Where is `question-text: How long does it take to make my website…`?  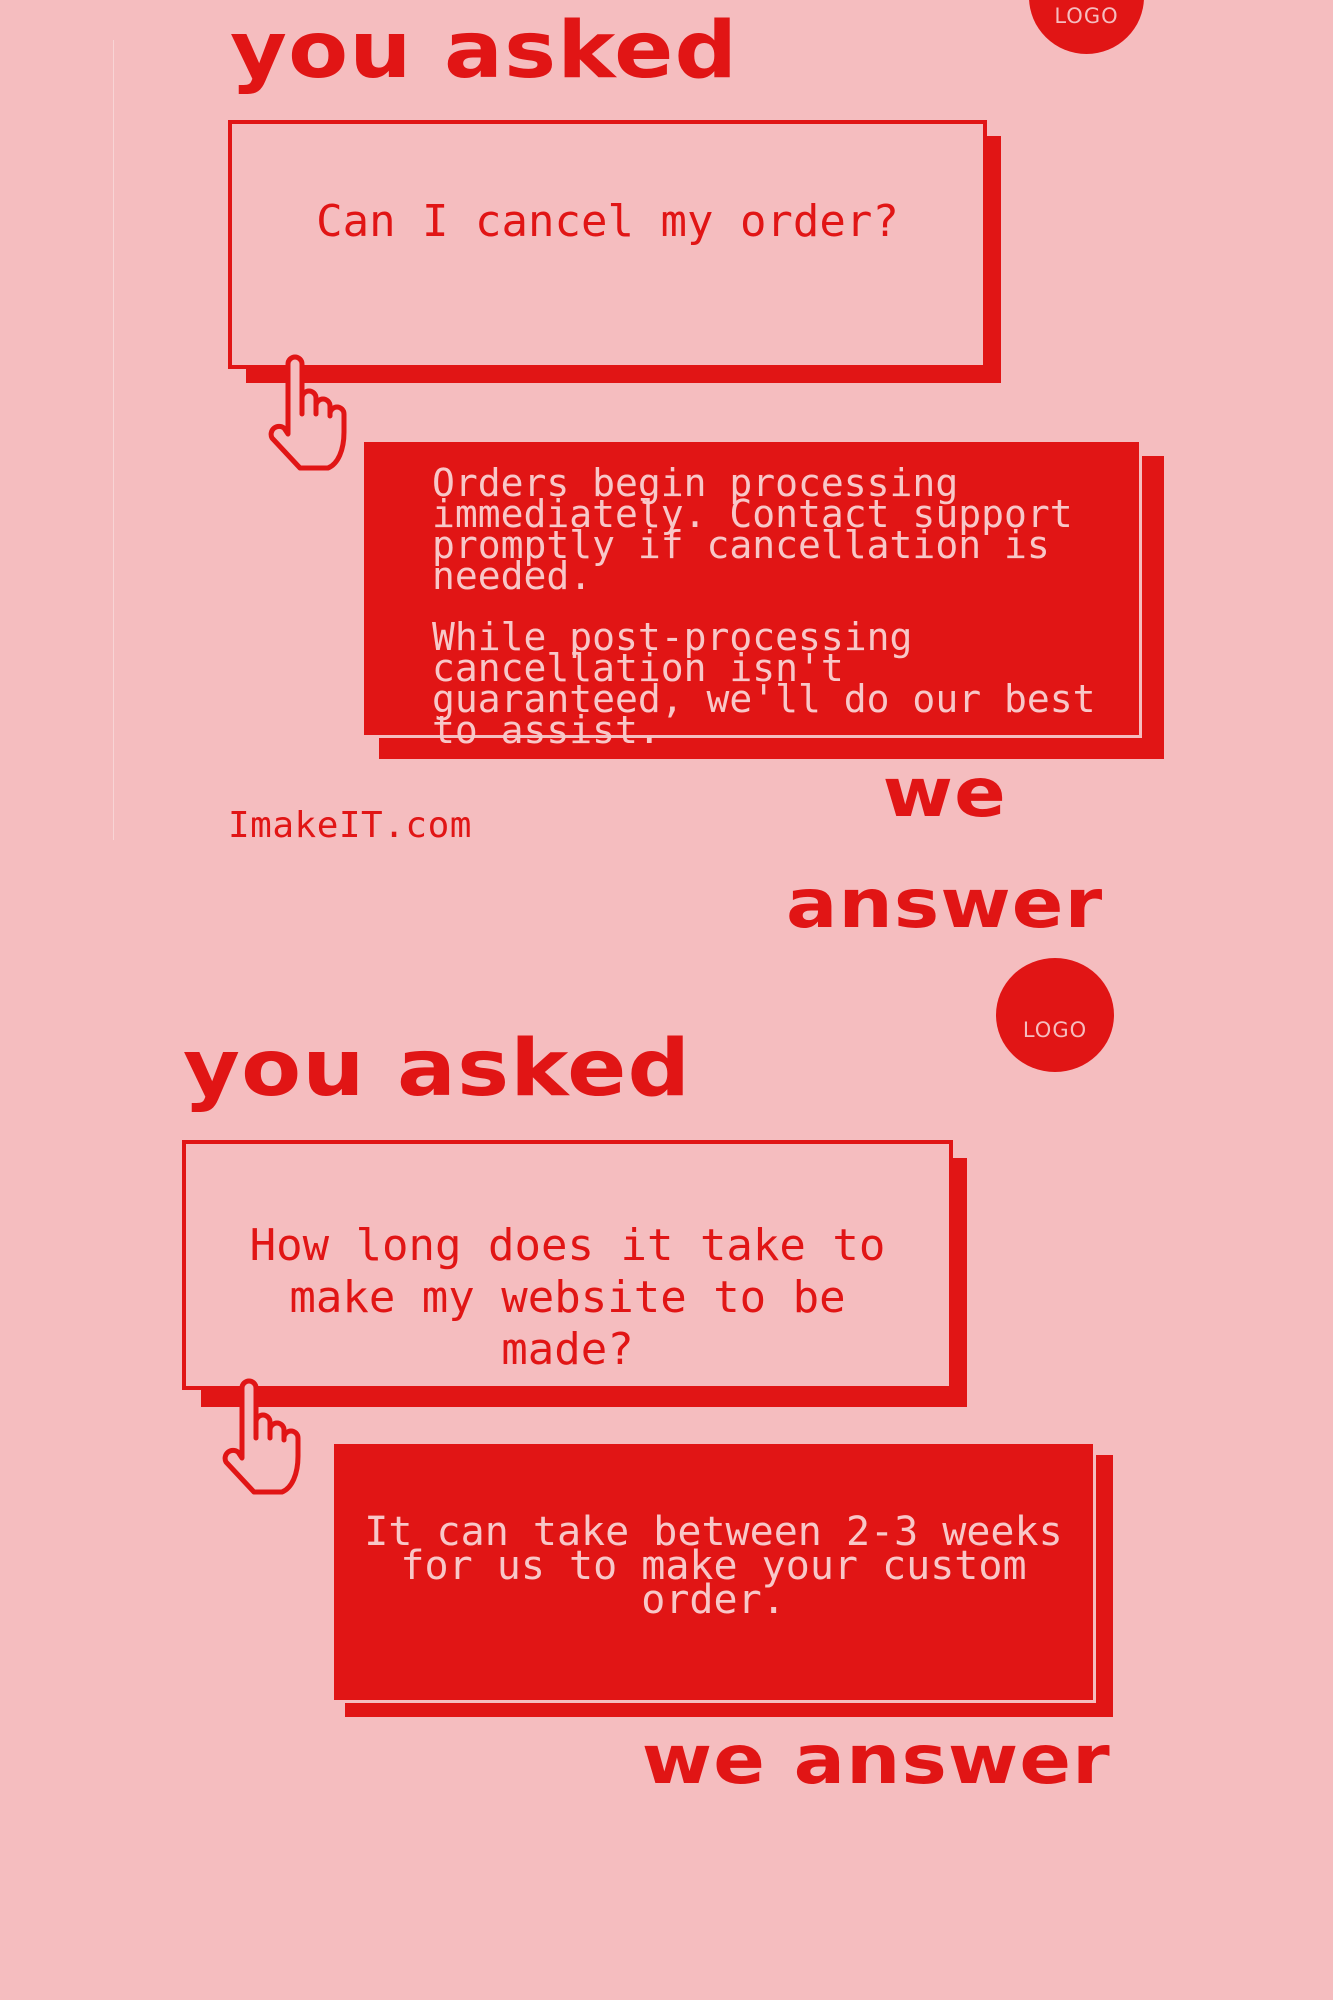
question-text: How long does it take to make my website… is located at coordinates (567, 1297).